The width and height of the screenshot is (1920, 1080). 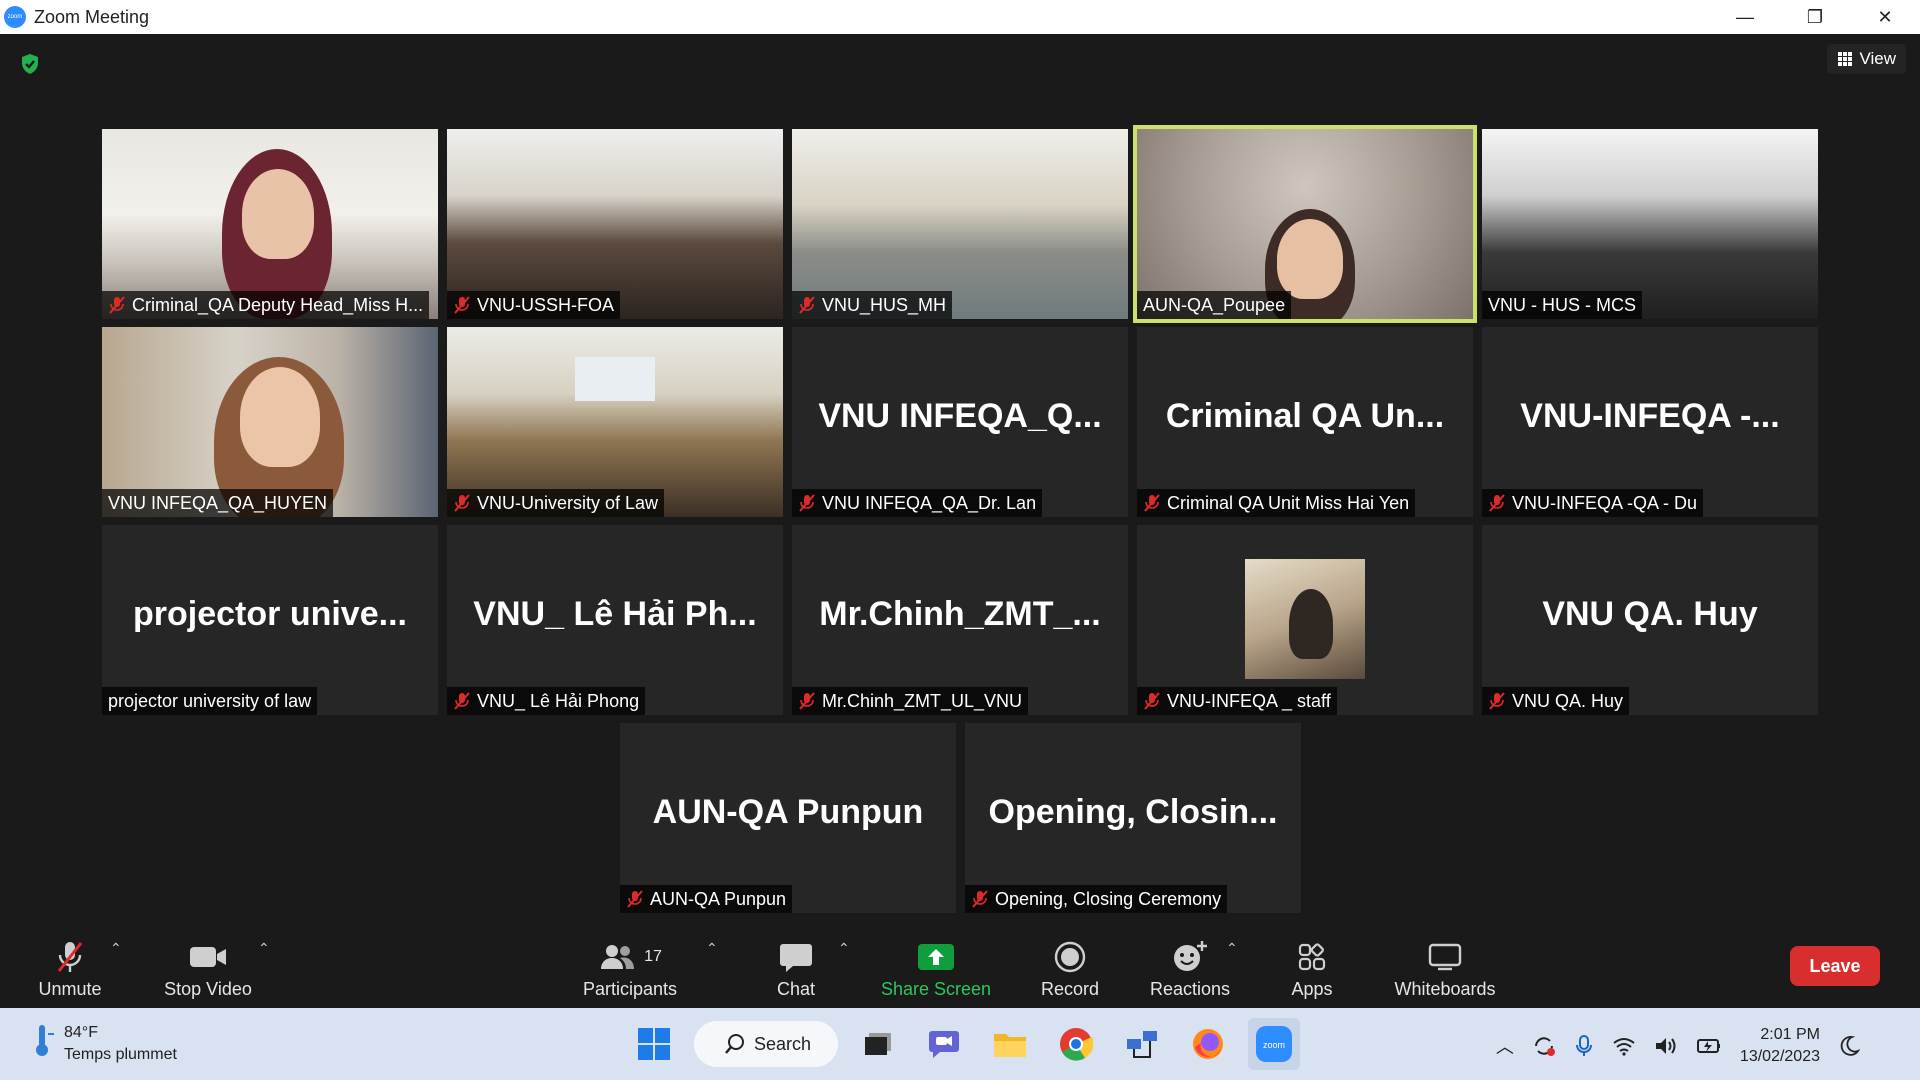 I want to click on task-view-icon, so click(x=878, y=1044).